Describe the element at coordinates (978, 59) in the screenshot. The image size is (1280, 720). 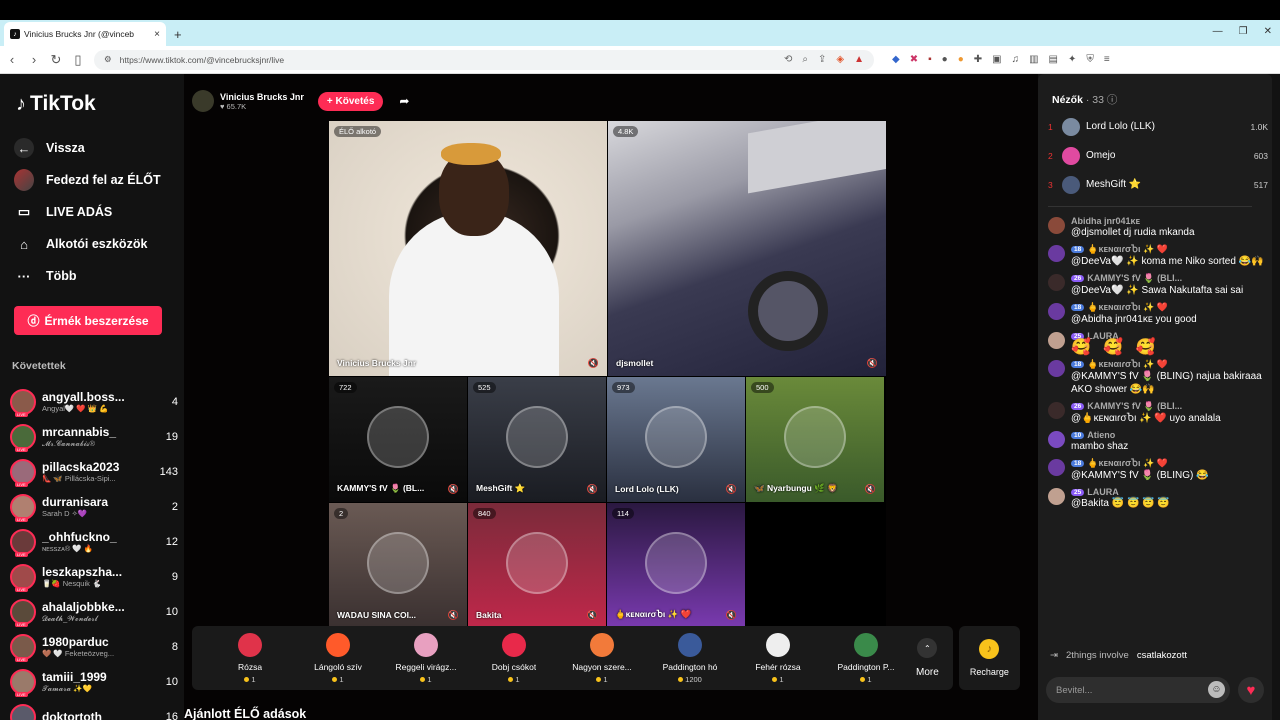
I see `puzzle-icon: ✚` at that location.